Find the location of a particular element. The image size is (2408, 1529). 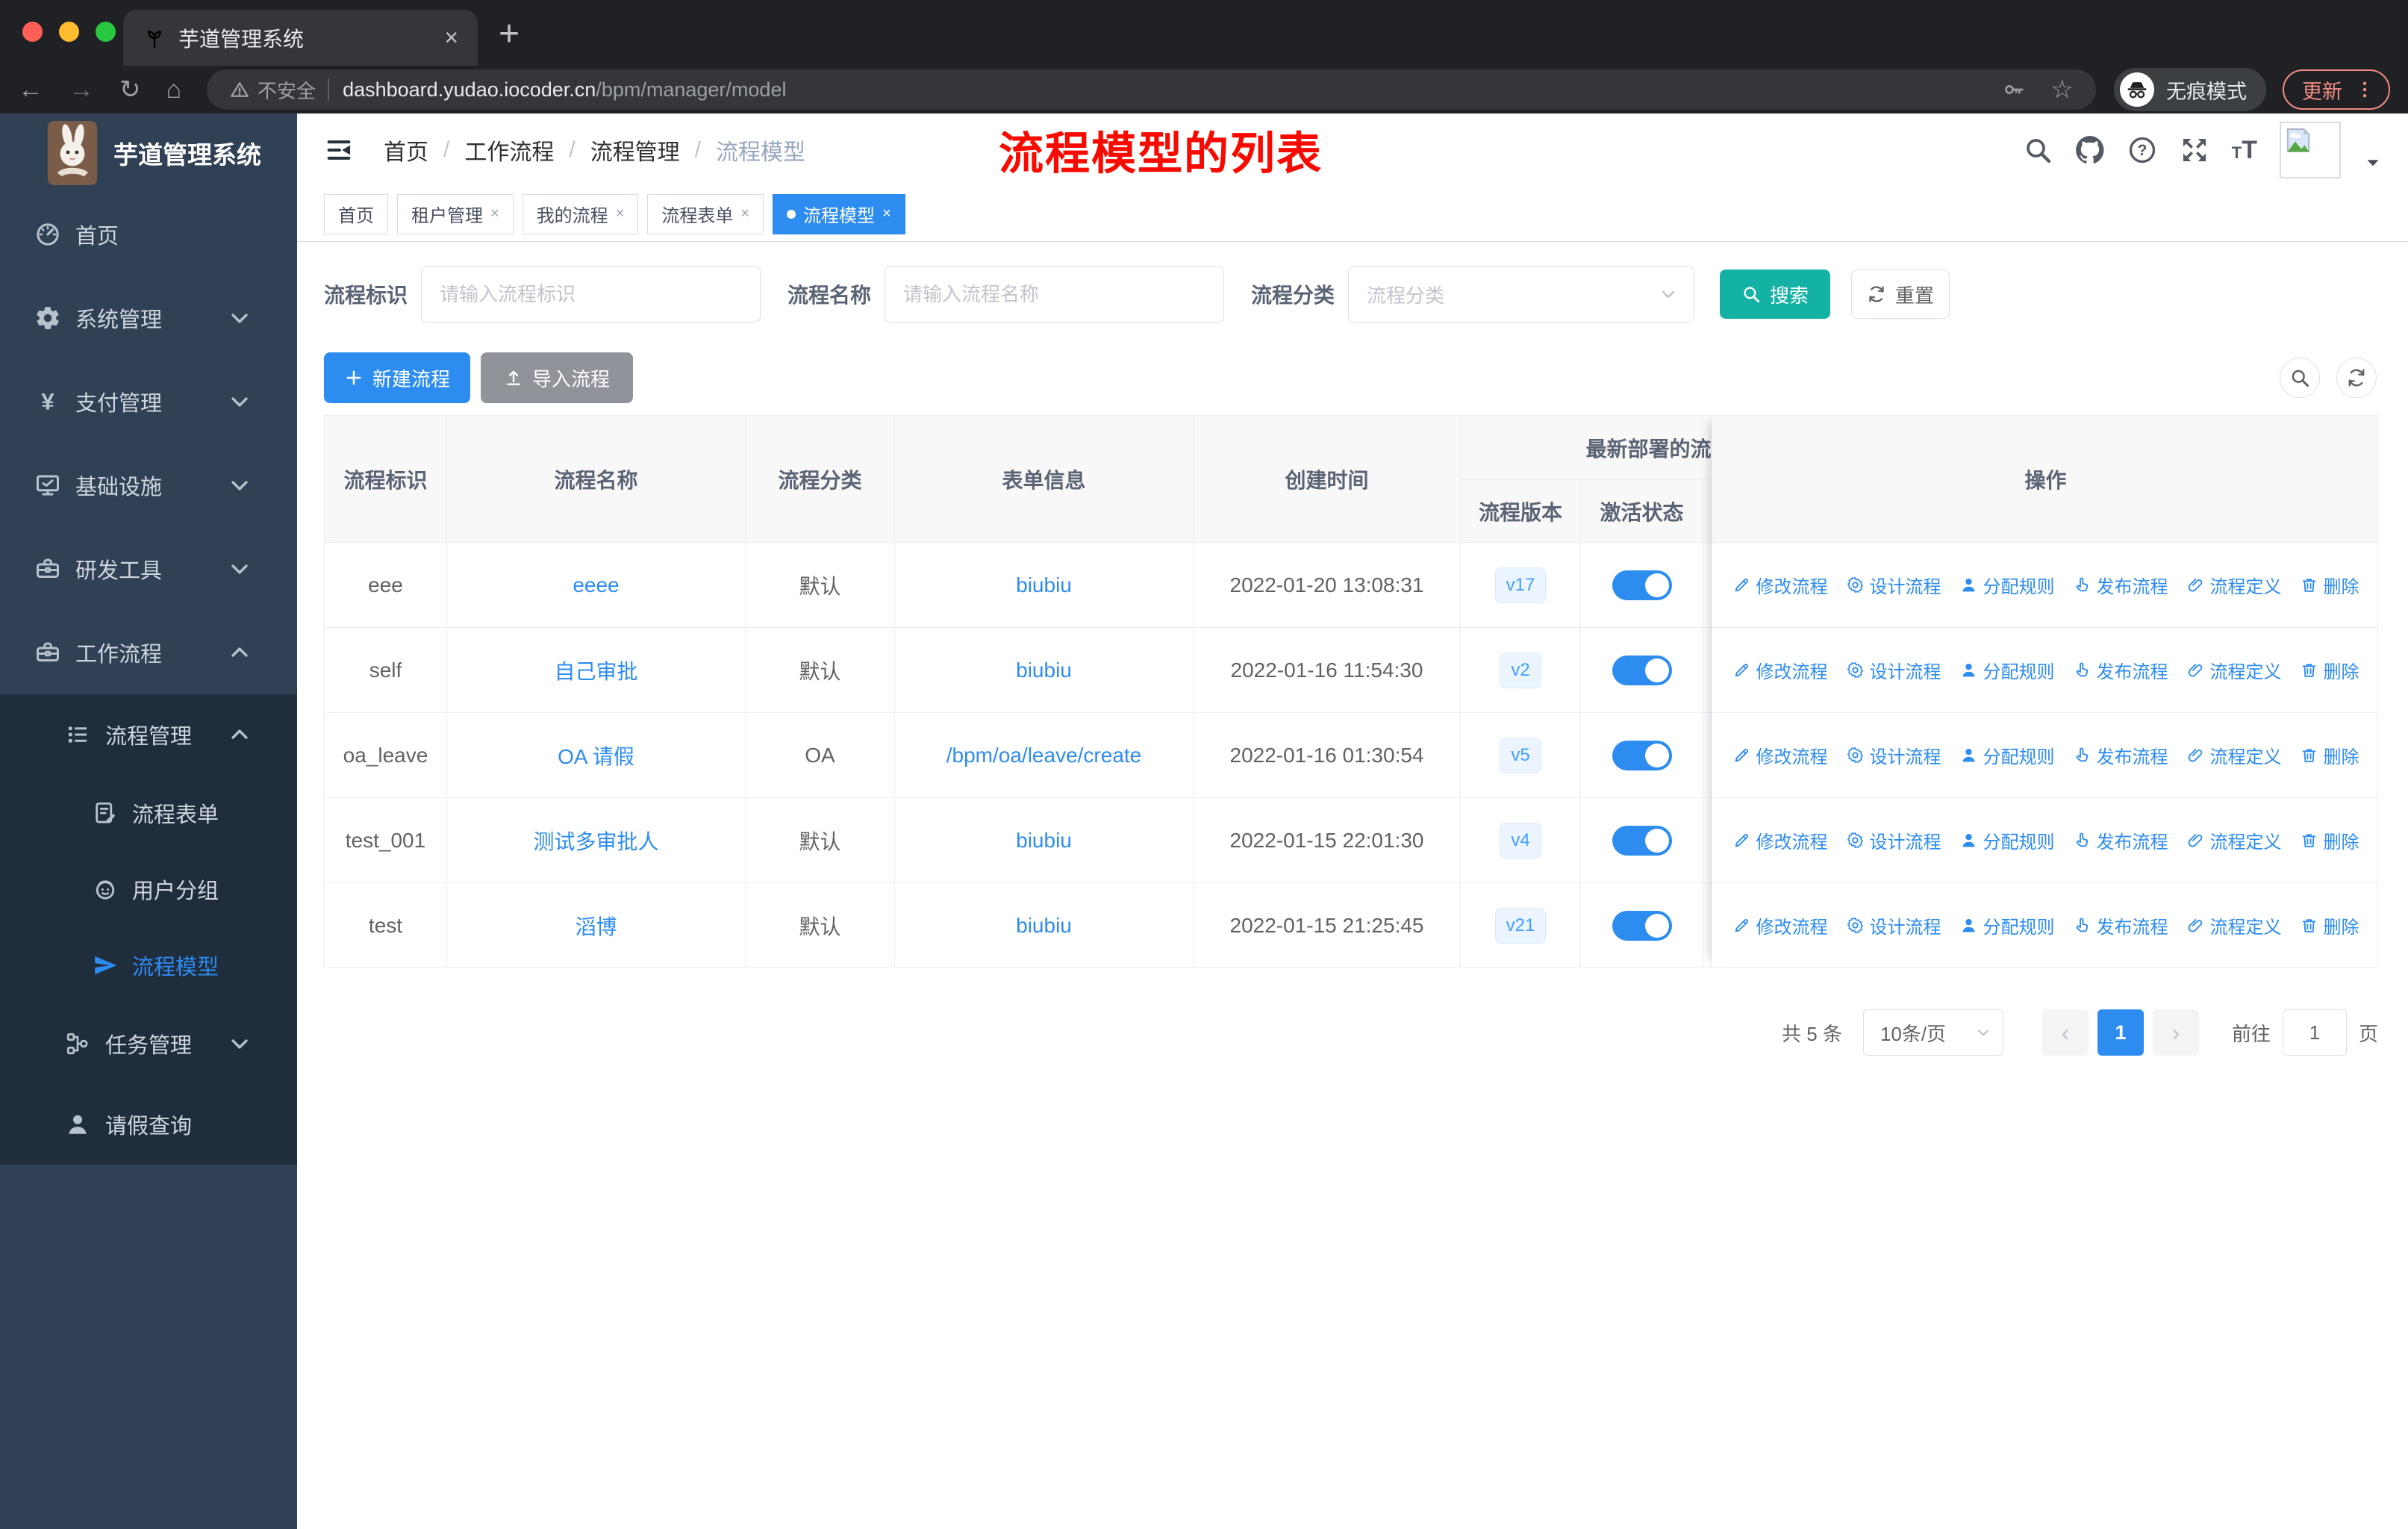

create-process-button: 新建流程 is located at coordinates (397, 377).